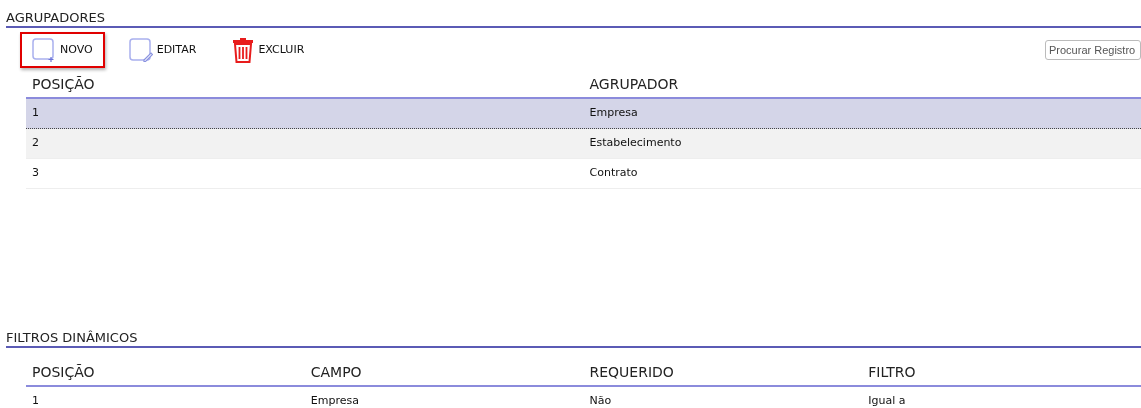 The width and height of the screenshot is (1141, 408). Describe the element at coordinates (600, 400) in the screenshot. I see `table-cell-text: Não` at that location.